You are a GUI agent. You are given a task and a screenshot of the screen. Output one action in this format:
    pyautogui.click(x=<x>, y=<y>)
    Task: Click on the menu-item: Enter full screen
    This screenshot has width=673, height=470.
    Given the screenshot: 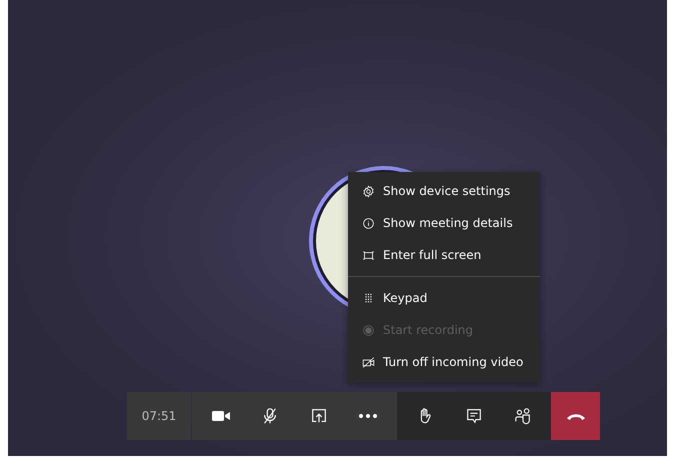 What is the action you would take?
    pyautogui.click(x=444, y=255)
    